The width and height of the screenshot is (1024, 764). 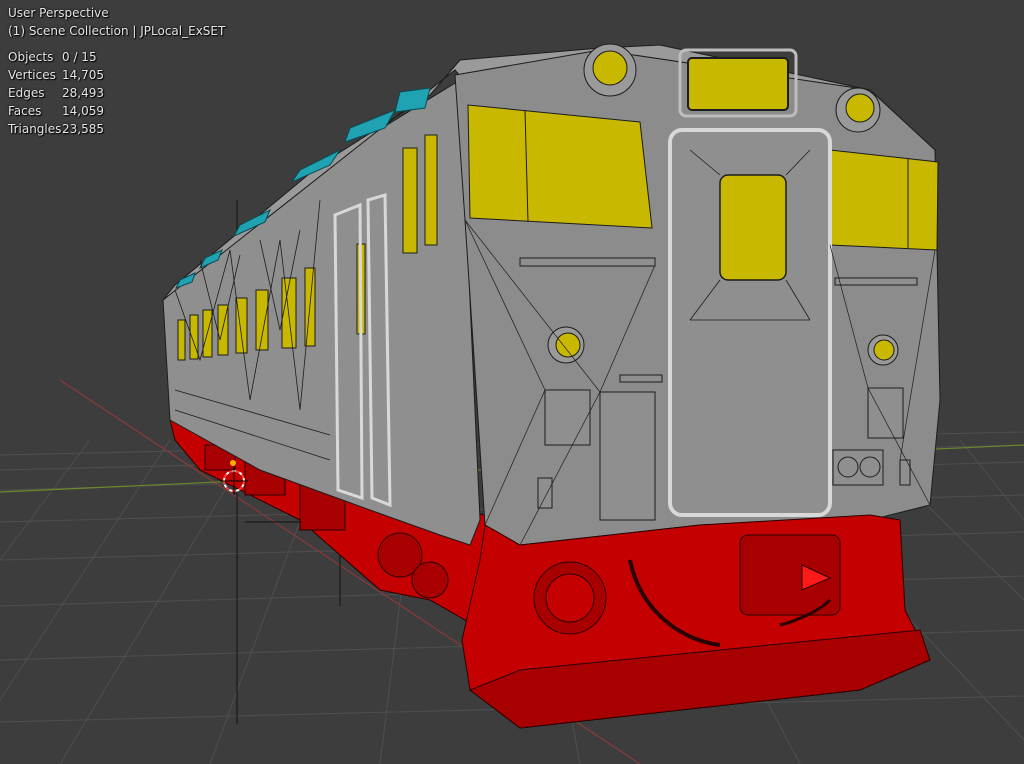 What do you see at coordinates (116, 111) in the screenshot?
I see `stat-faces: Faces 14,059` at bounding box center [116, 111].